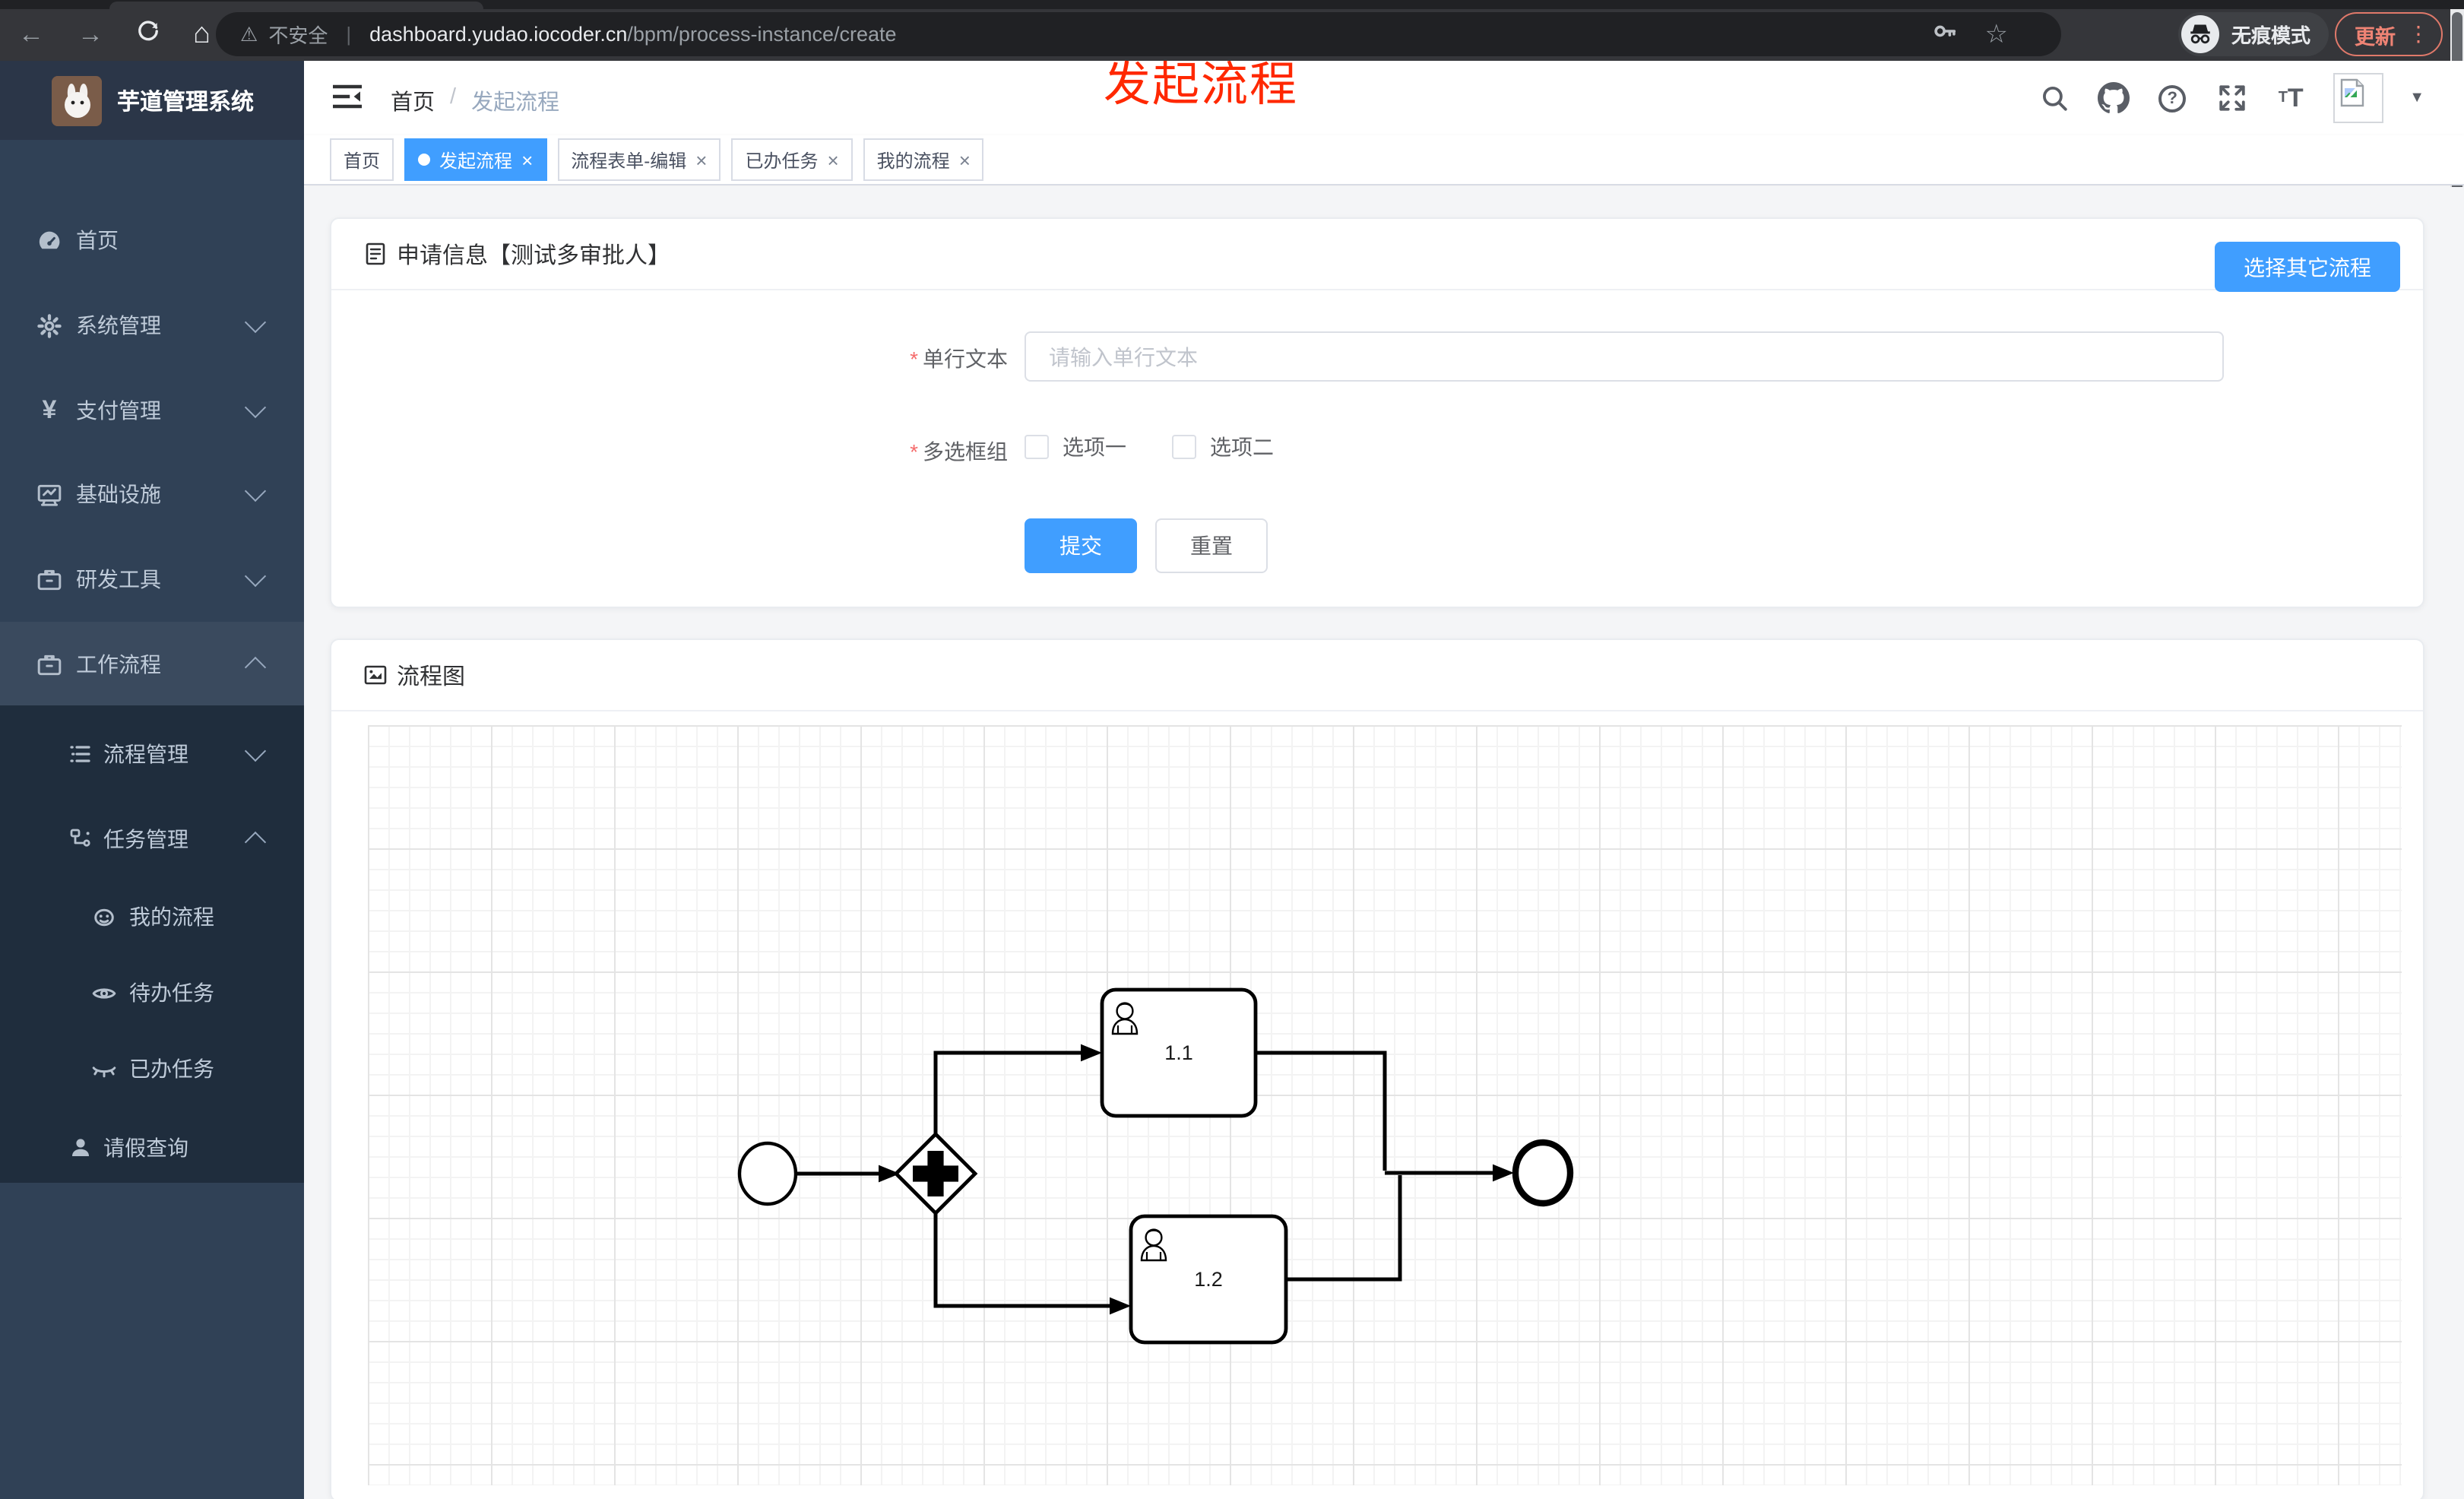  What do you see at coordinates (762, 34) in the screenshot?
I see `url-path: /bpm/process-instance/create` at bounding box center [762, 34].